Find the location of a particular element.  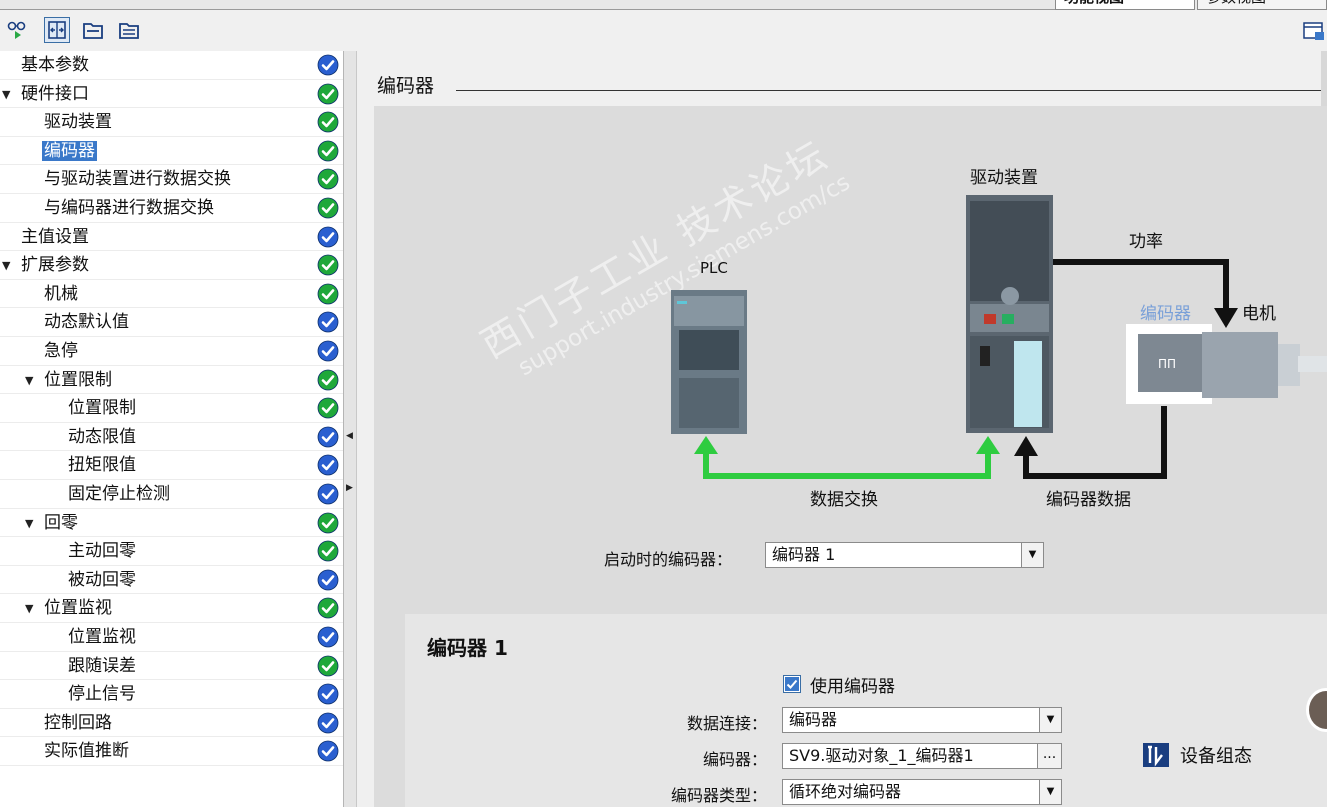

startup-encoder-label: 启动时的编码器： is located at coordinates (668, 559).